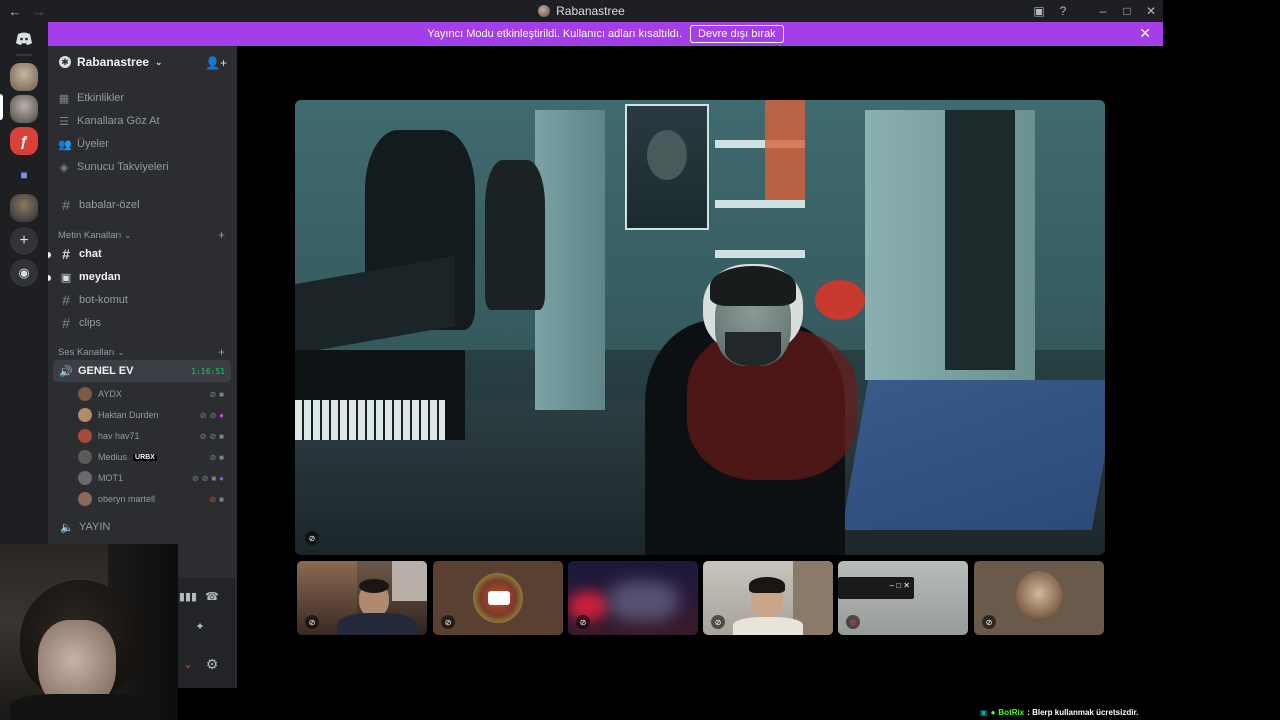 The height and width of the screenshot is (720, 1280). I want to click on back-arrow-icon: ←, so click(15, 11).